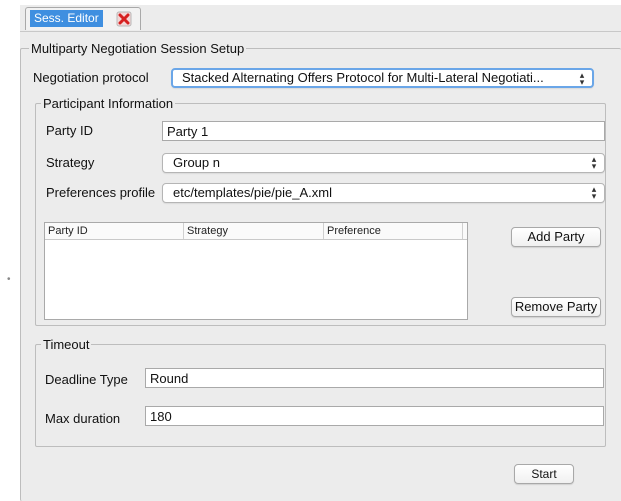 This screenshot has height=501, width=621. I want to click on close-icon, so click(124, 19).